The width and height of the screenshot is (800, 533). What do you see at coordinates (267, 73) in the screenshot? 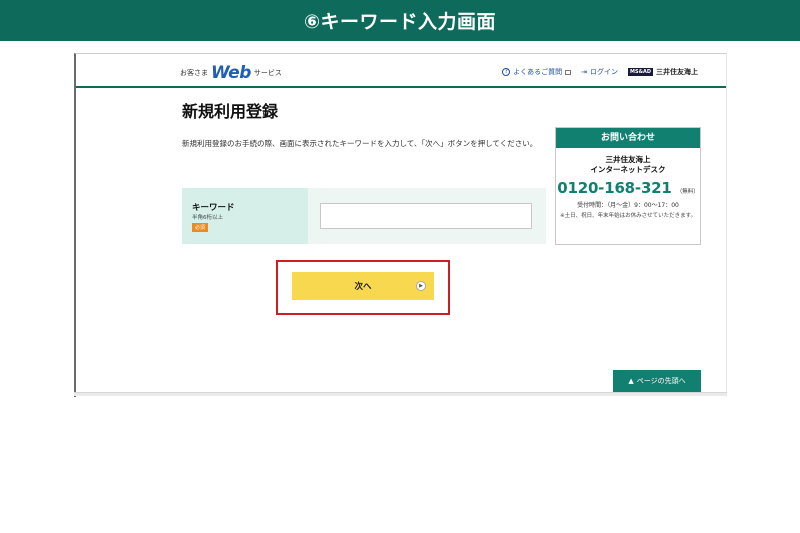
I see `brand-suffix: サービス` at bounding box center [267, 73].